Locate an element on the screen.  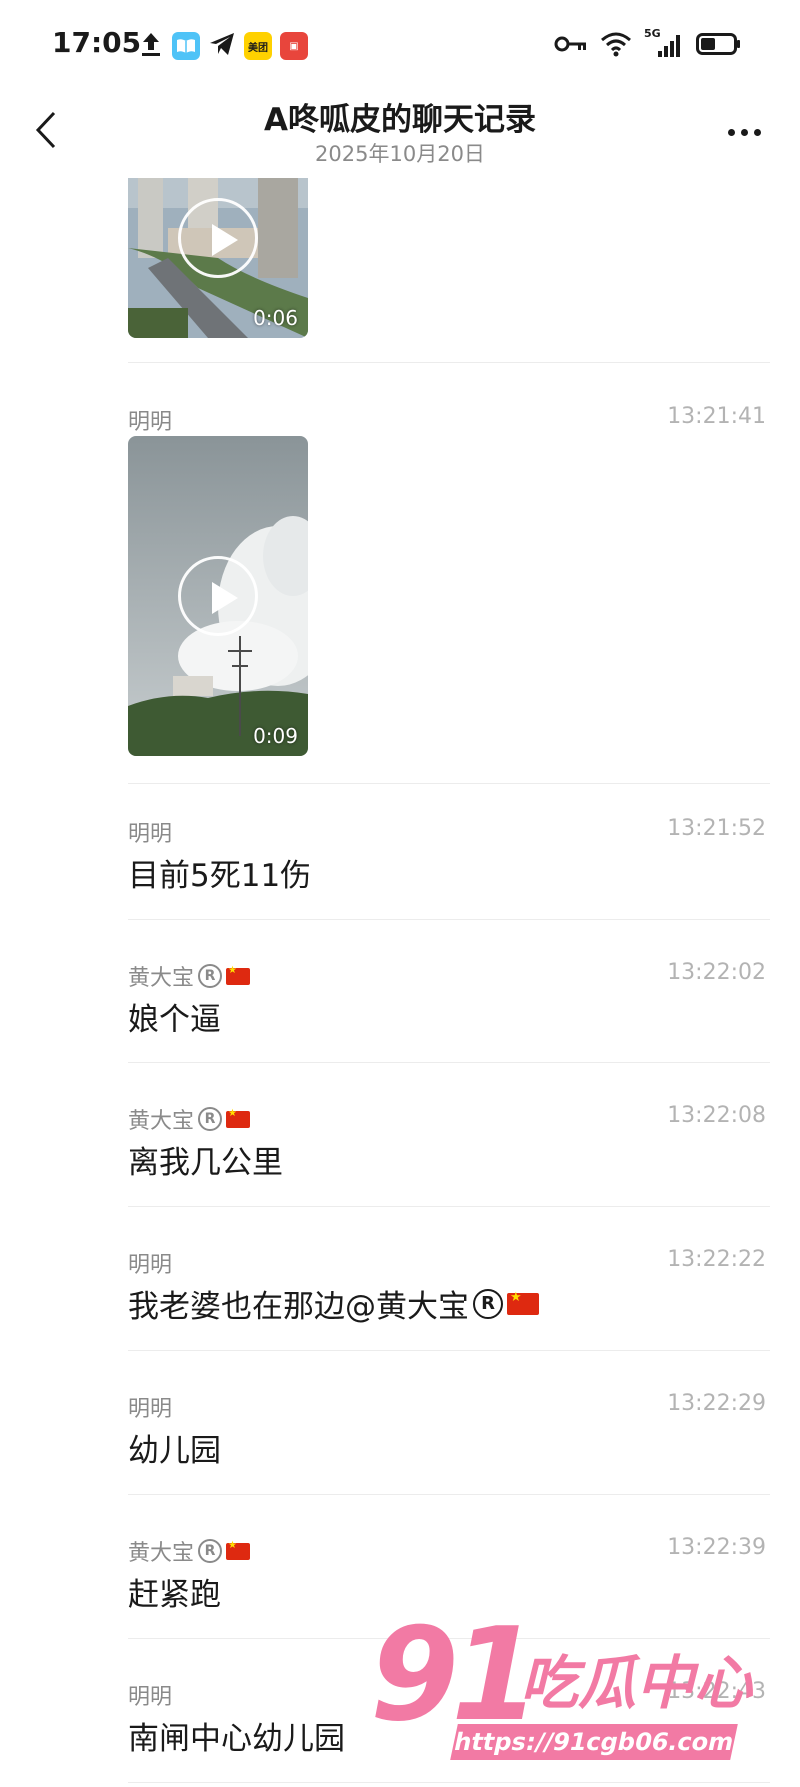
message-text: 娘个逼 is located at coordinates (174, 1020).